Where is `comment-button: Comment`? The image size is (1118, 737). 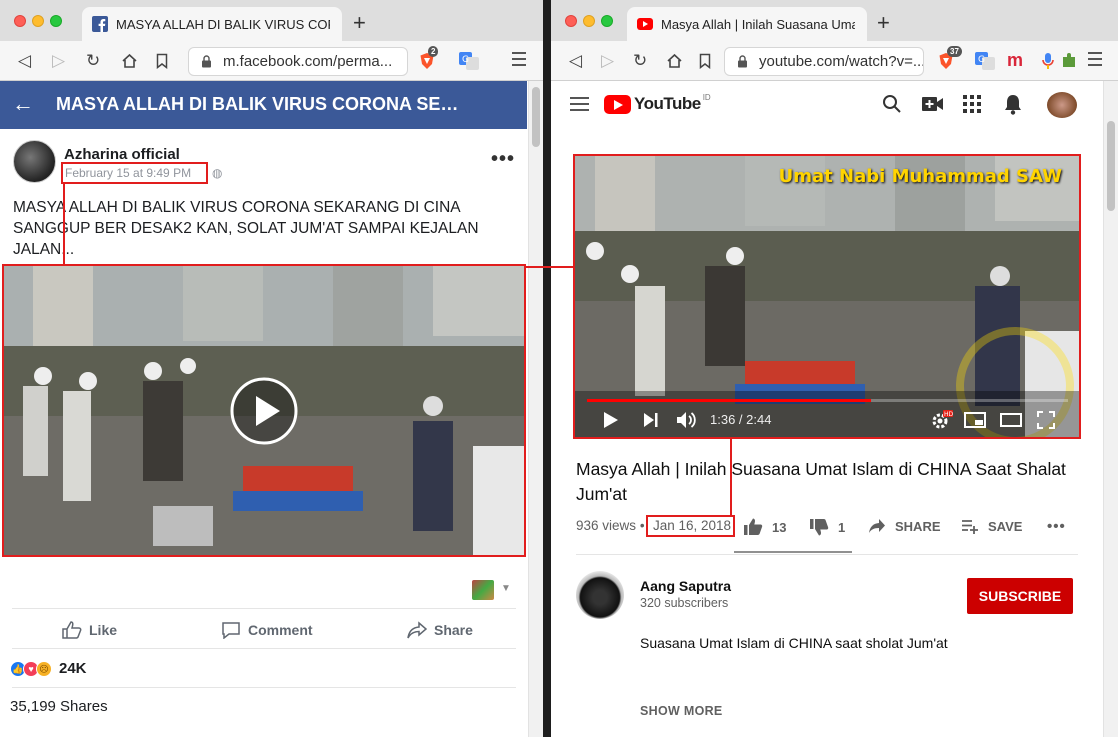 comment-button: Comment is located at coordinates (267, 630).